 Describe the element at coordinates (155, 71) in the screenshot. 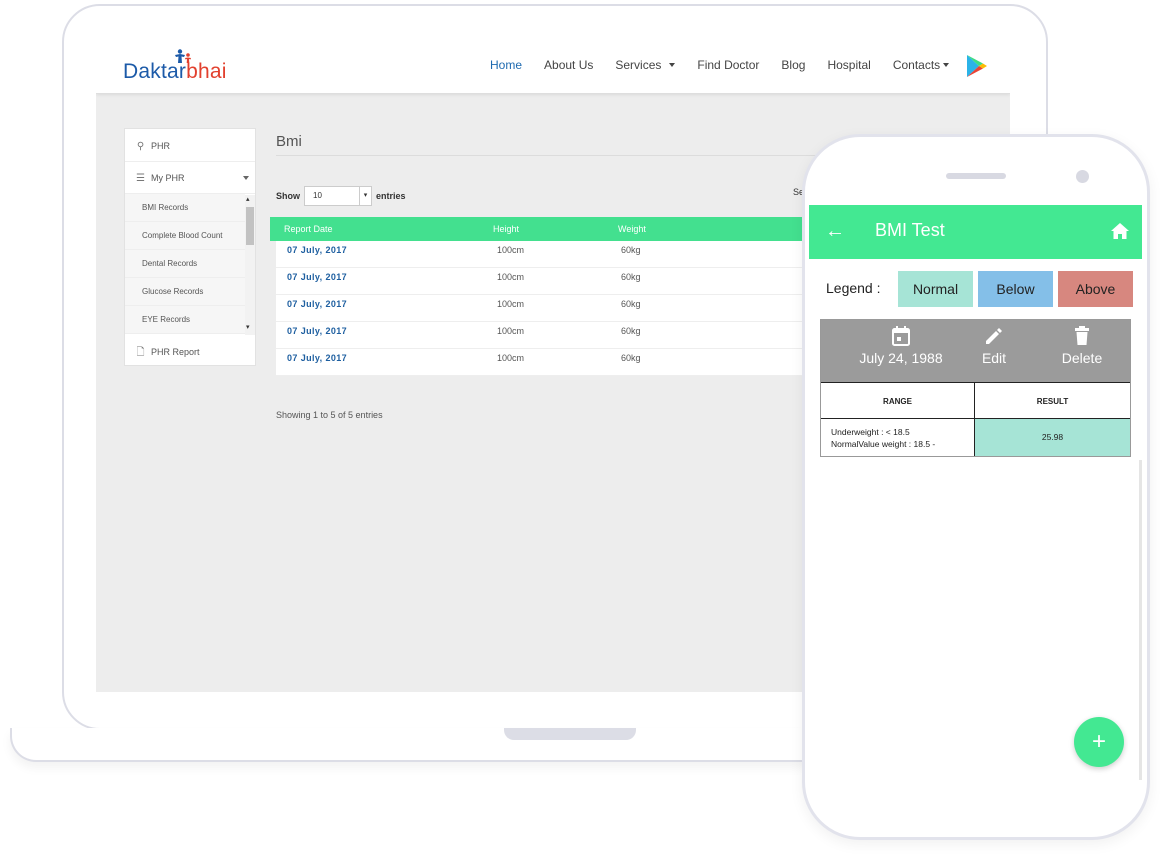

I see `brand-part-1: Daktar` at that location.